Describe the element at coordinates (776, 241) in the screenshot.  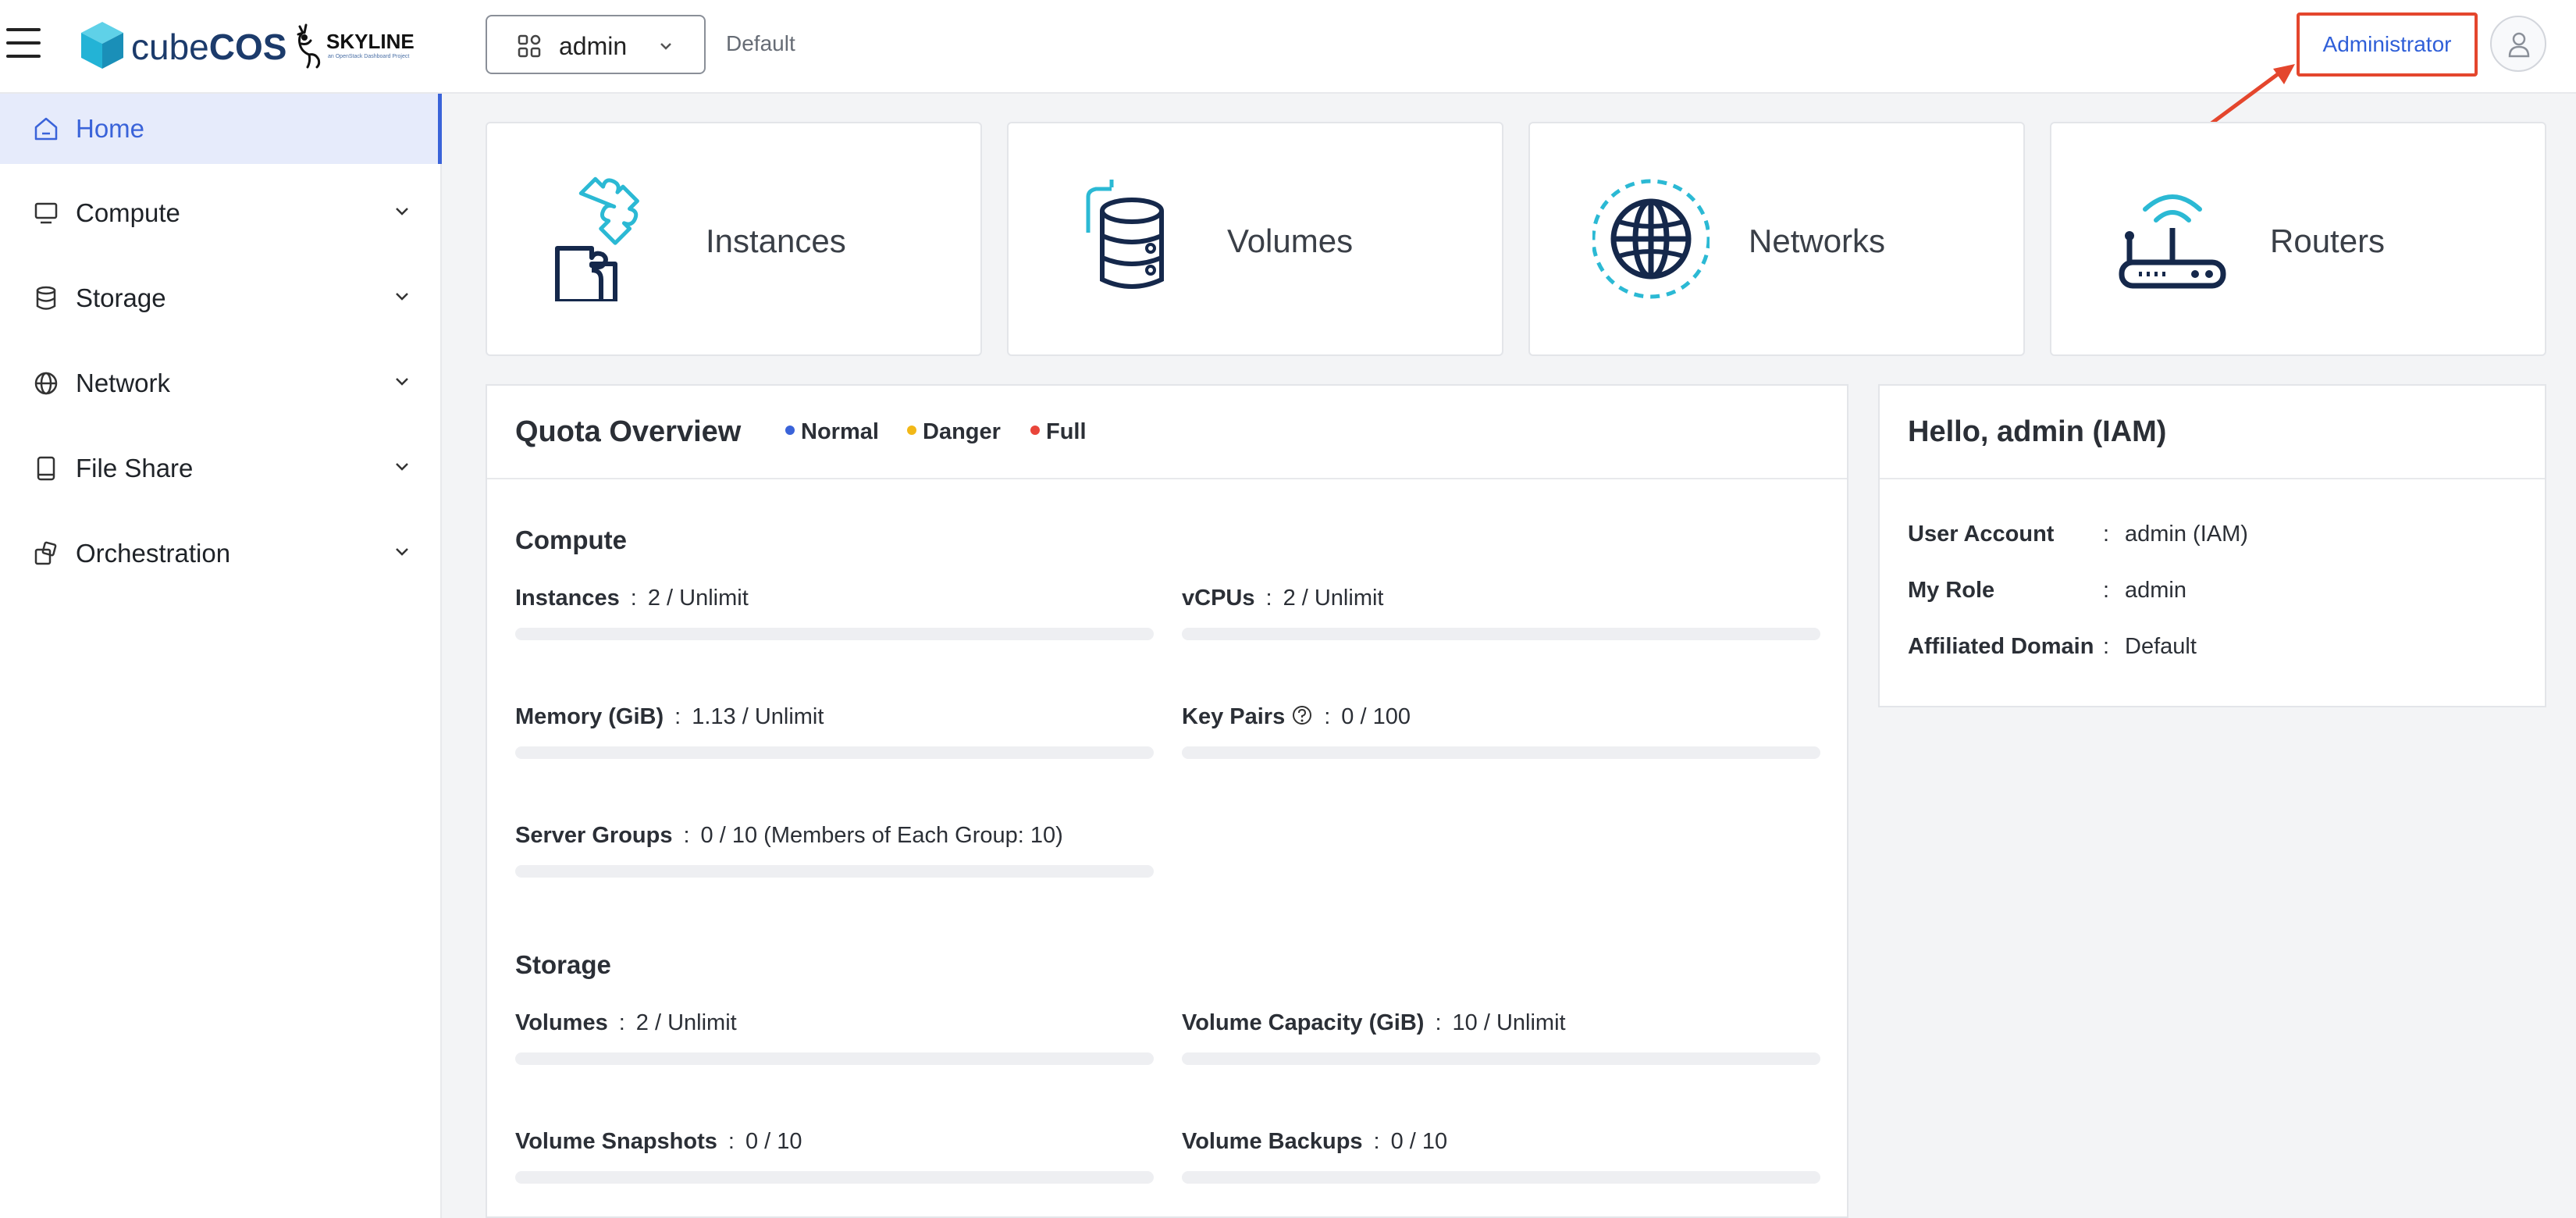
I see `card-label: Instances` at that location.